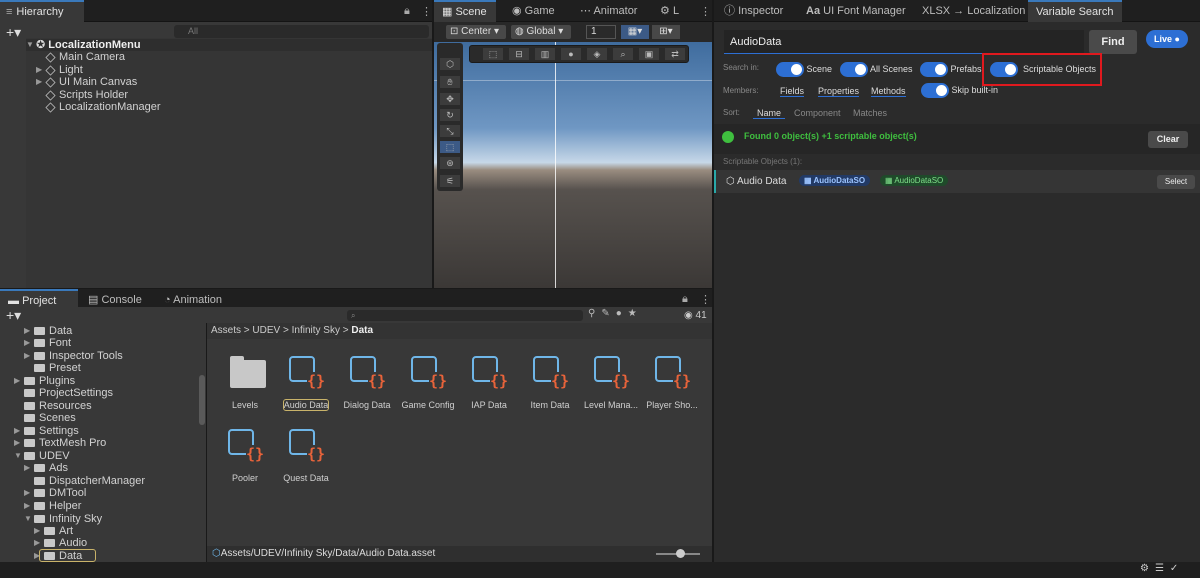 This screenshot has height=578, width=1200. I want to click on layers-tool-icon: ◈, so click(597, 54).